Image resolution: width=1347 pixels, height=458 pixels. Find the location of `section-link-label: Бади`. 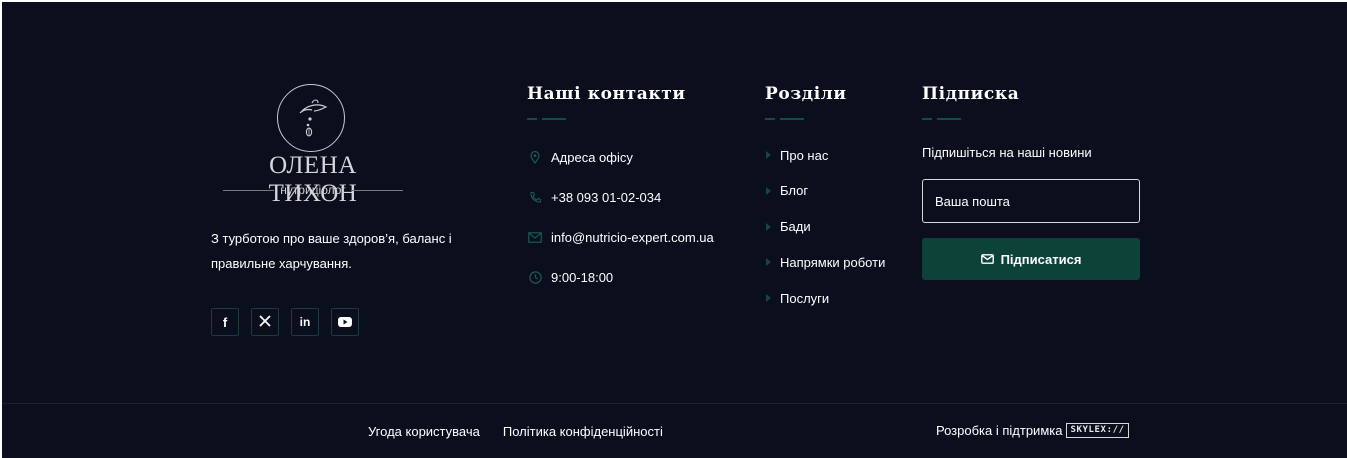

section-link-label: Бади is located at coordinates (795, 227).